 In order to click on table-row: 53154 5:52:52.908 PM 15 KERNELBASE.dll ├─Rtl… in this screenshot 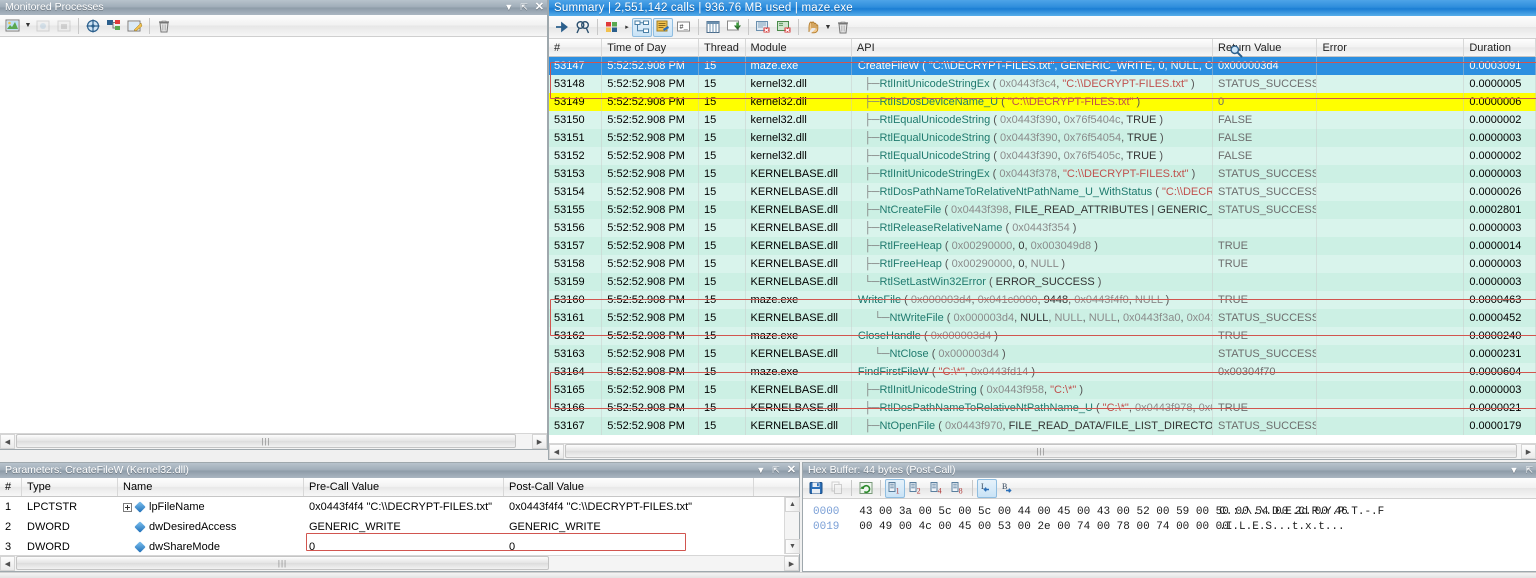, I will do `click(1042, 192)`.